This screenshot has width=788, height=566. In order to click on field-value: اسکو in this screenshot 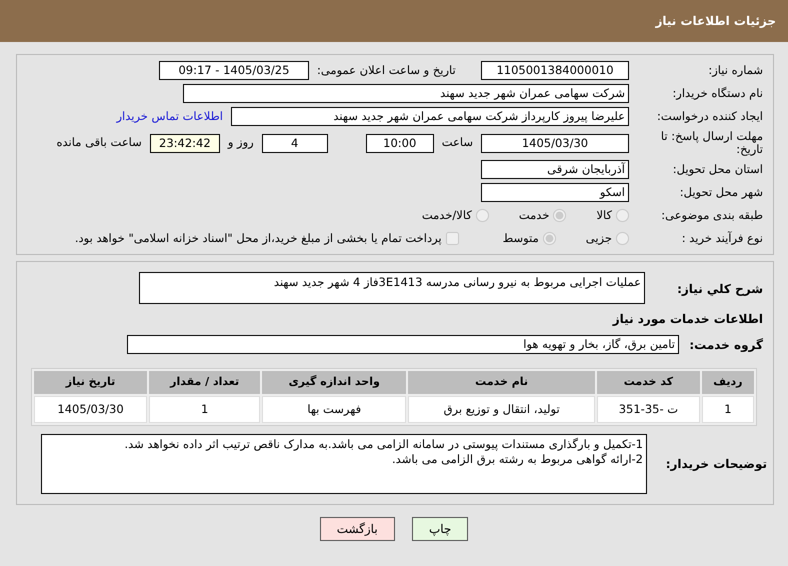, I will do `click(555, 192)`.